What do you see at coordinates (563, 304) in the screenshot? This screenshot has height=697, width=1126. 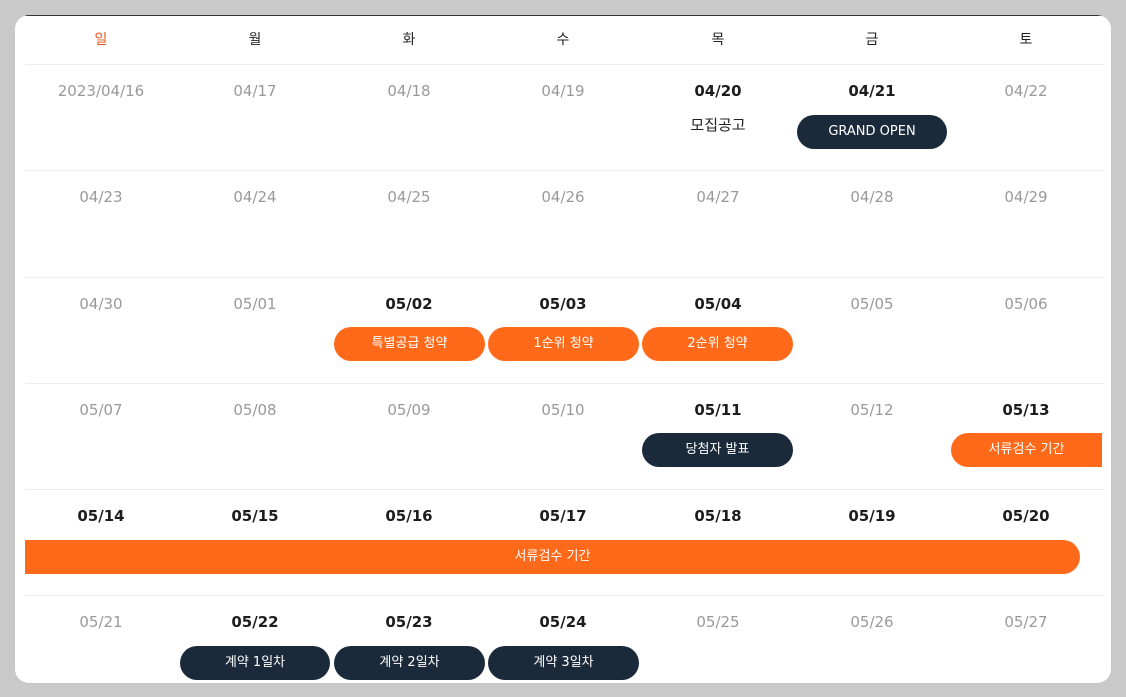 I see `date-cell: 05/03` at bounding box center [563, 304].